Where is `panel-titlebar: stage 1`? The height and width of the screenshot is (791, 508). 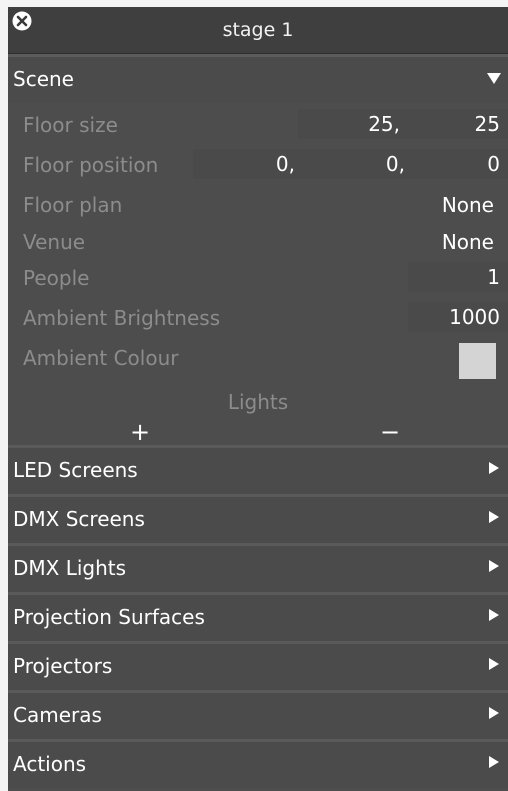 panel-titlebar: stage 1 is located at coordinates (258, 30).